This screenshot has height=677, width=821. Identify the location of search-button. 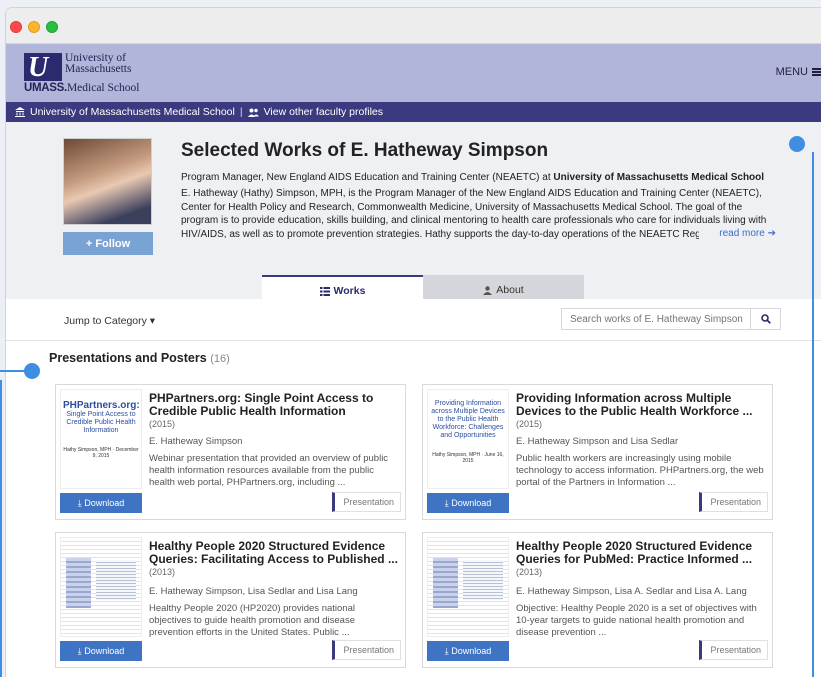
(765, 319).